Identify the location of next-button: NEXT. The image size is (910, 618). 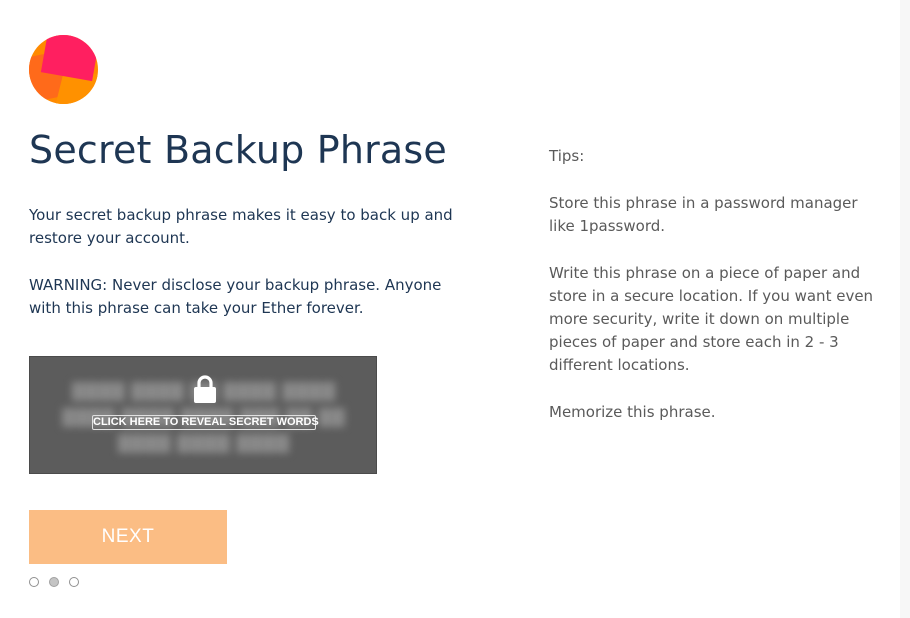
(128, 537).